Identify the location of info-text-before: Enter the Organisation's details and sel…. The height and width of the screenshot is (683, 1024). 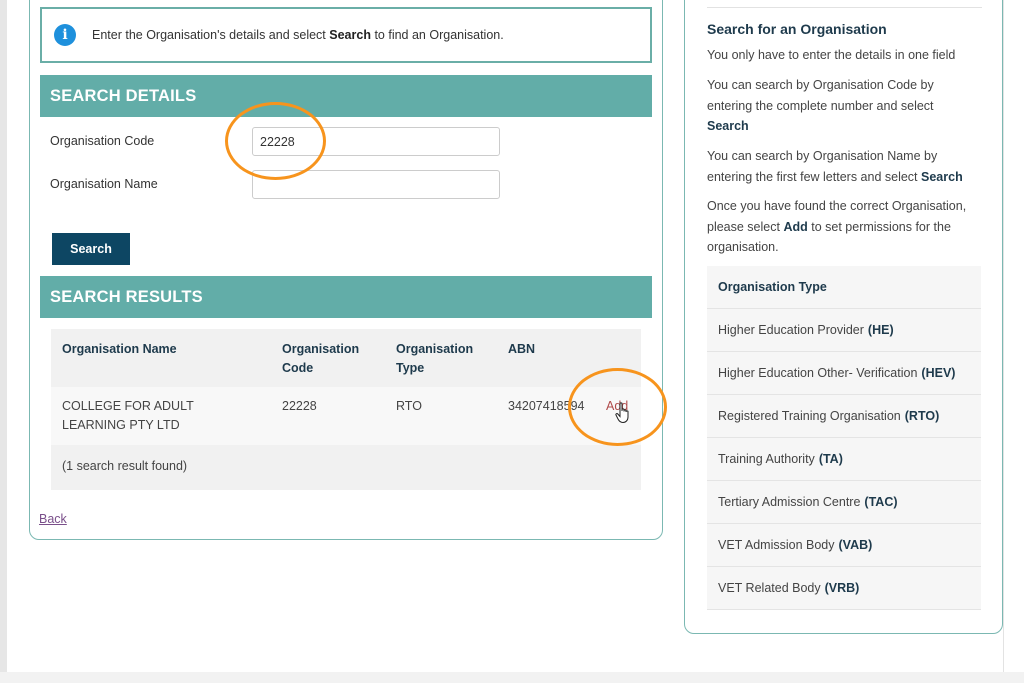
(209, 35).